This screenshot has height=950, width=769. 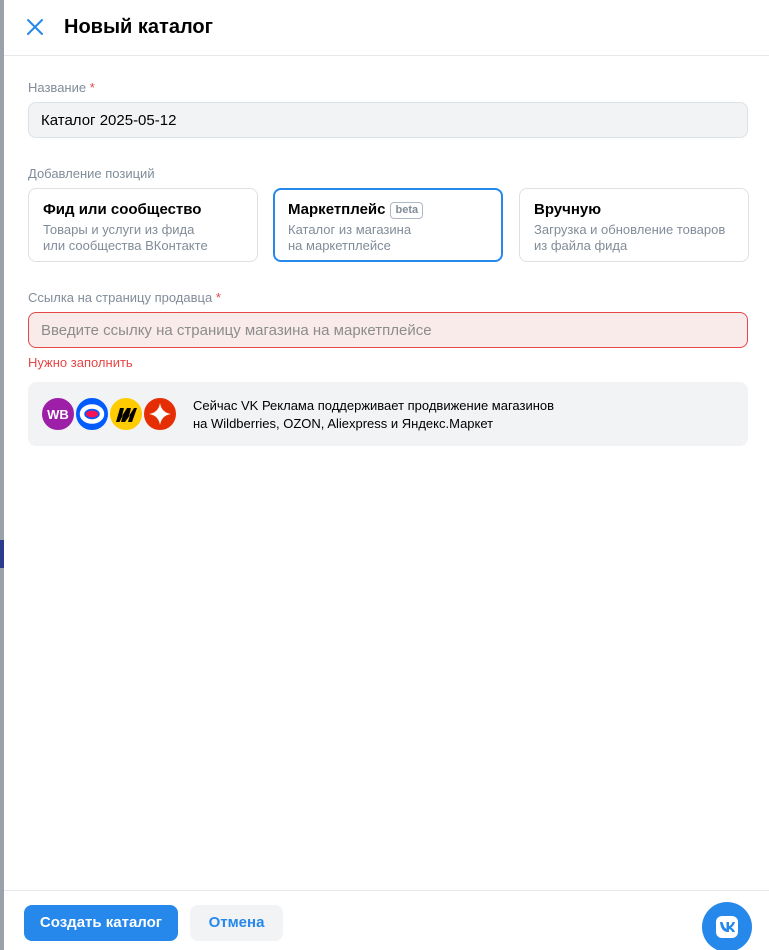 I want to click on marketplace-logos: WB, so click(x=110, y=414).